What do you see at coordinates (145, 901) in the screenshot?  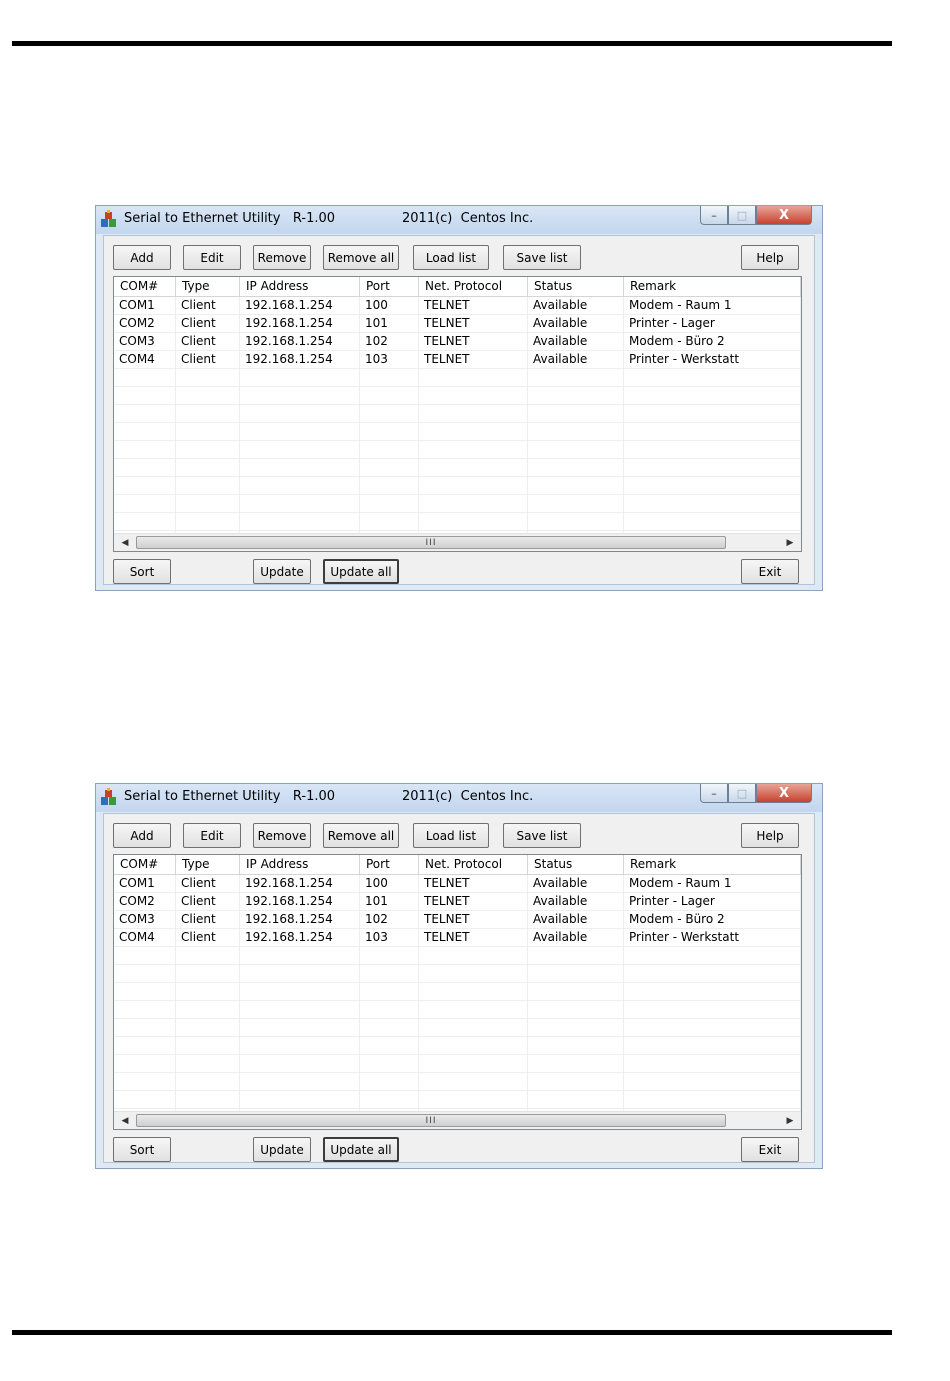 I see `cell-com: COM2` at bounding box center [145, 901].